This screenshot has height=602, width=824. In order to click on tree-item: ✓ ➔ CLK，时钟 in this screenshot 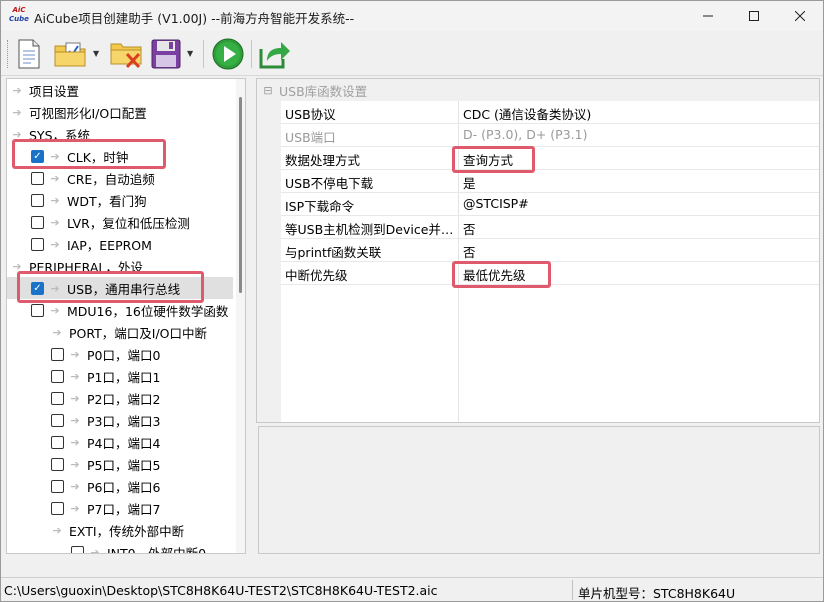, I will do `click(120, 156)`.